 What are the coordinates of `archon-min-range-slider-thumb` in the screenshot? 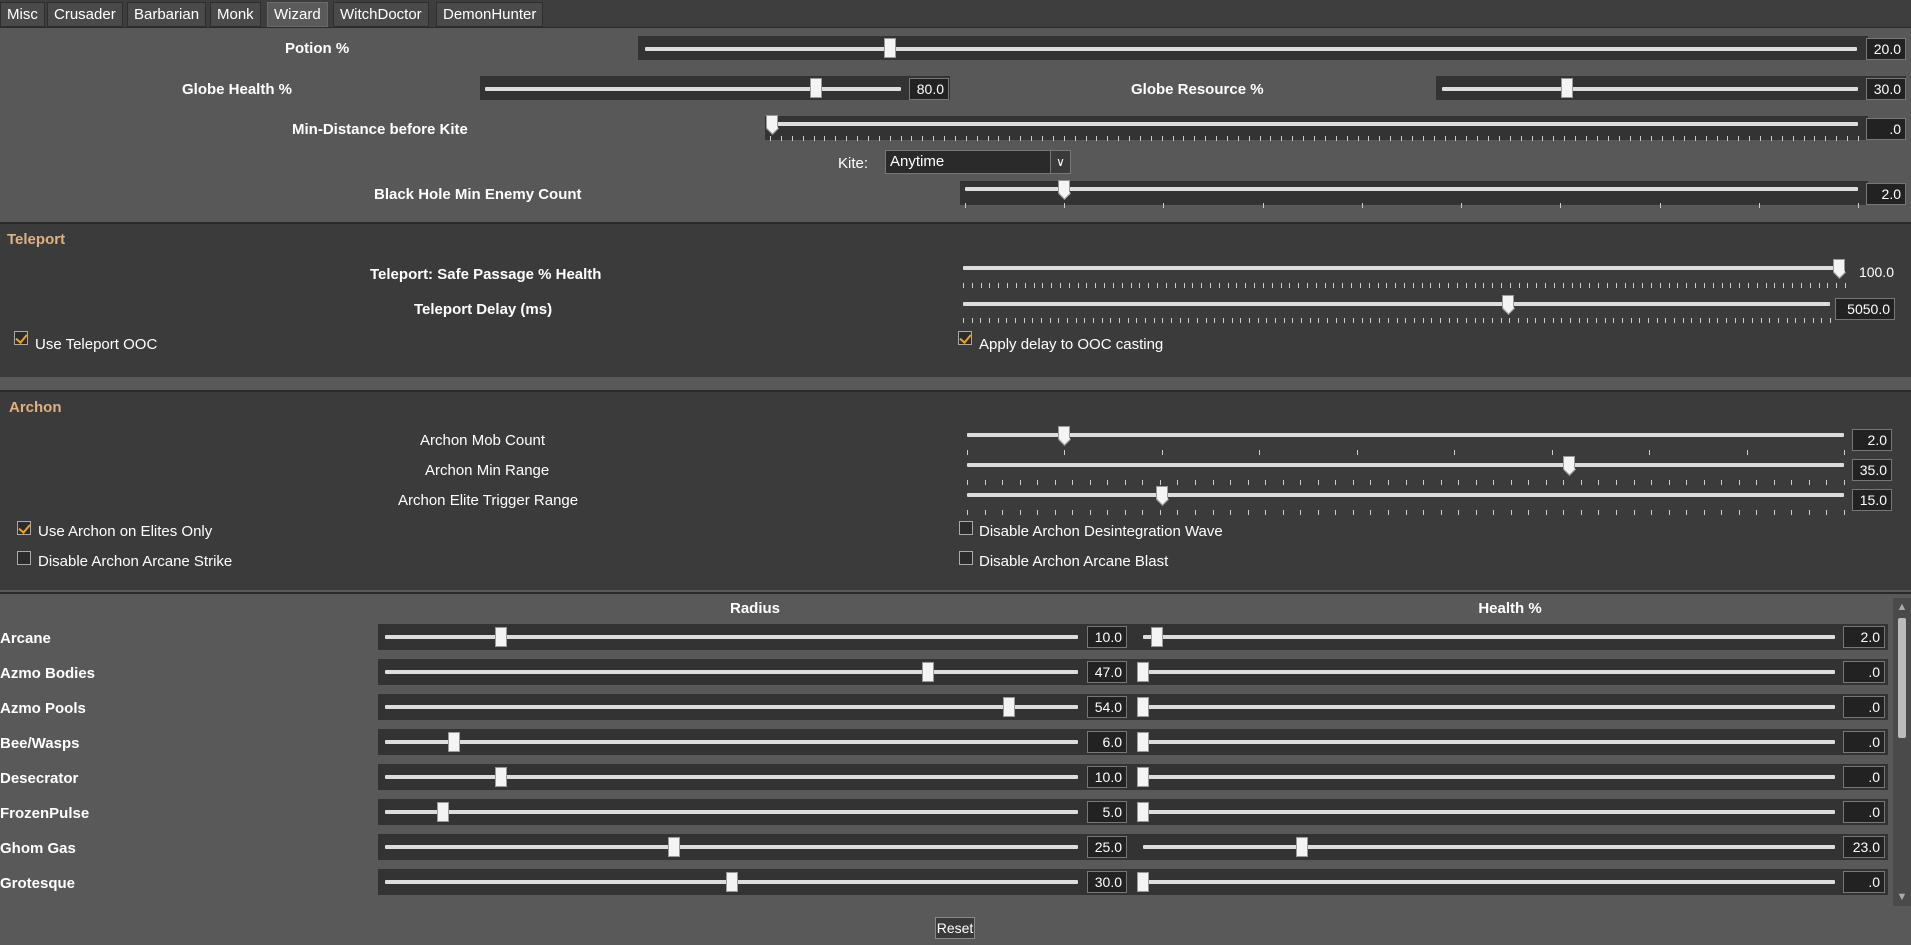 It's located at (1569, 462).